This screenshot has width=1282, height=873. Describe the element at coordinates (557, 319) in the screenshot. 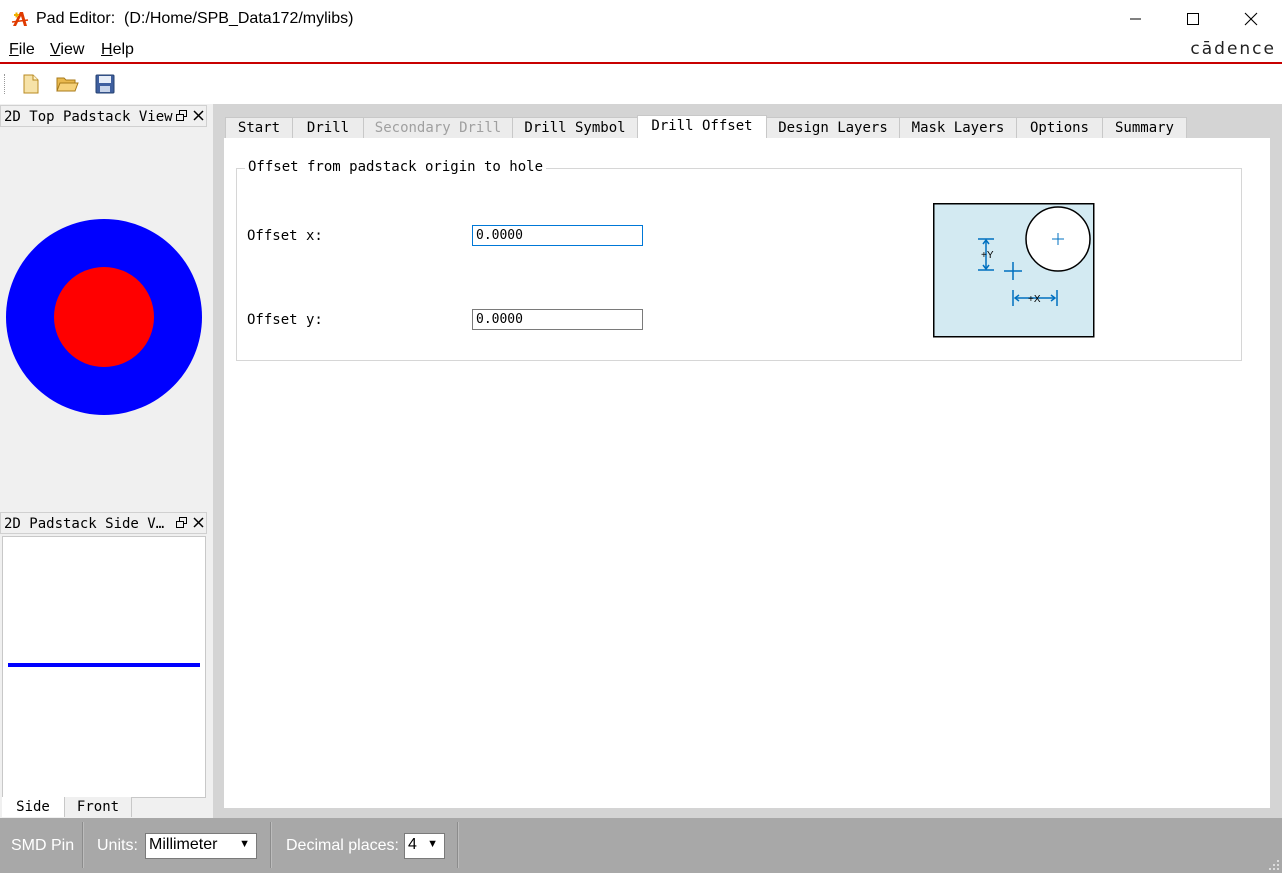

I see `offset-y-input` at that location.